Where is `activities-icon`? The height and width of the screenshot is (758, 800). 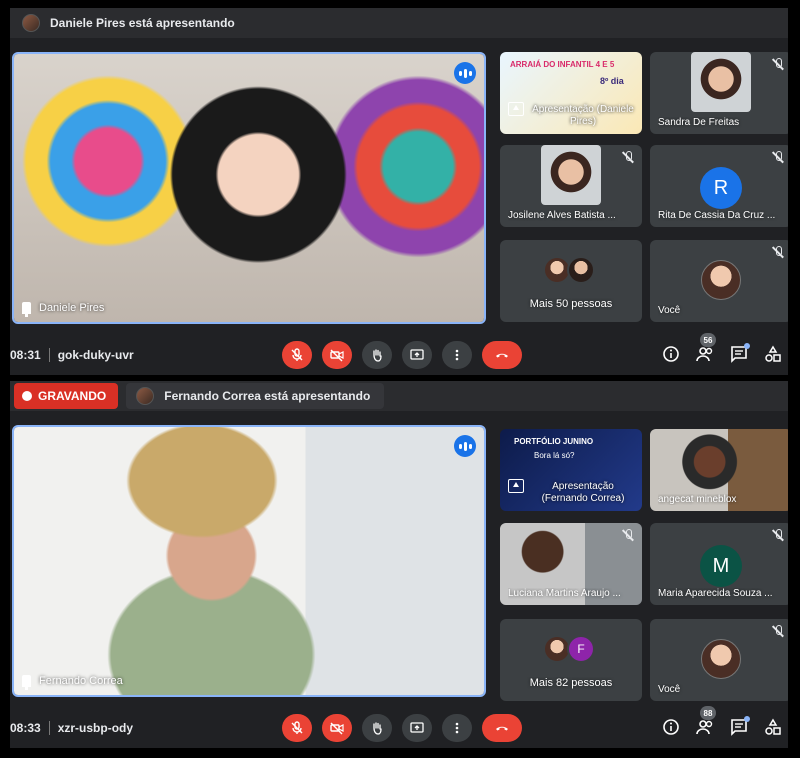
activities-icon is located at coordinates (773, 353).